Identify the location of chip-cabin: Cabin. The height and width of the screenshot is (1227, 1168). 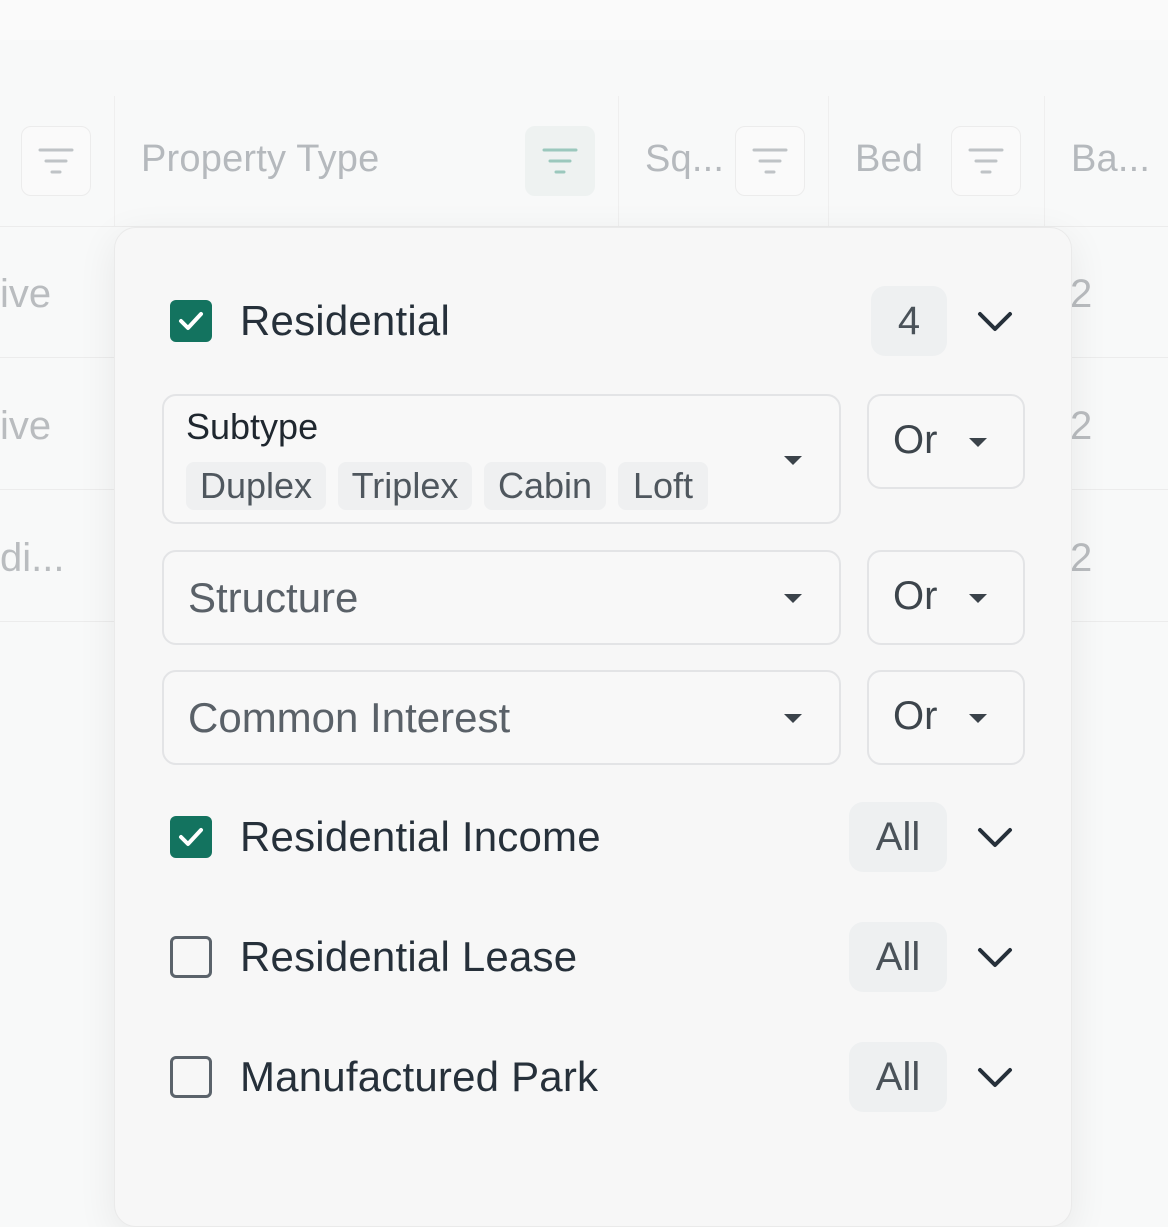
(545, 486).